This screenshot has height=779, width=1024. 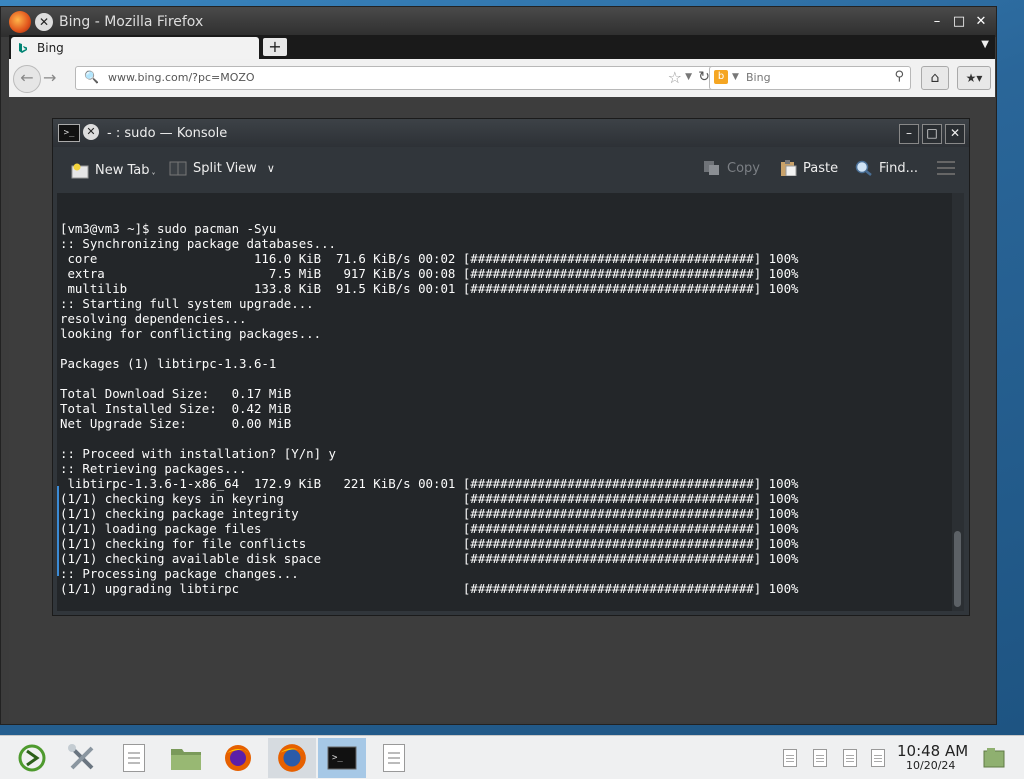 I want to click on search-icon: ⚲, so click(x=899, y=76).